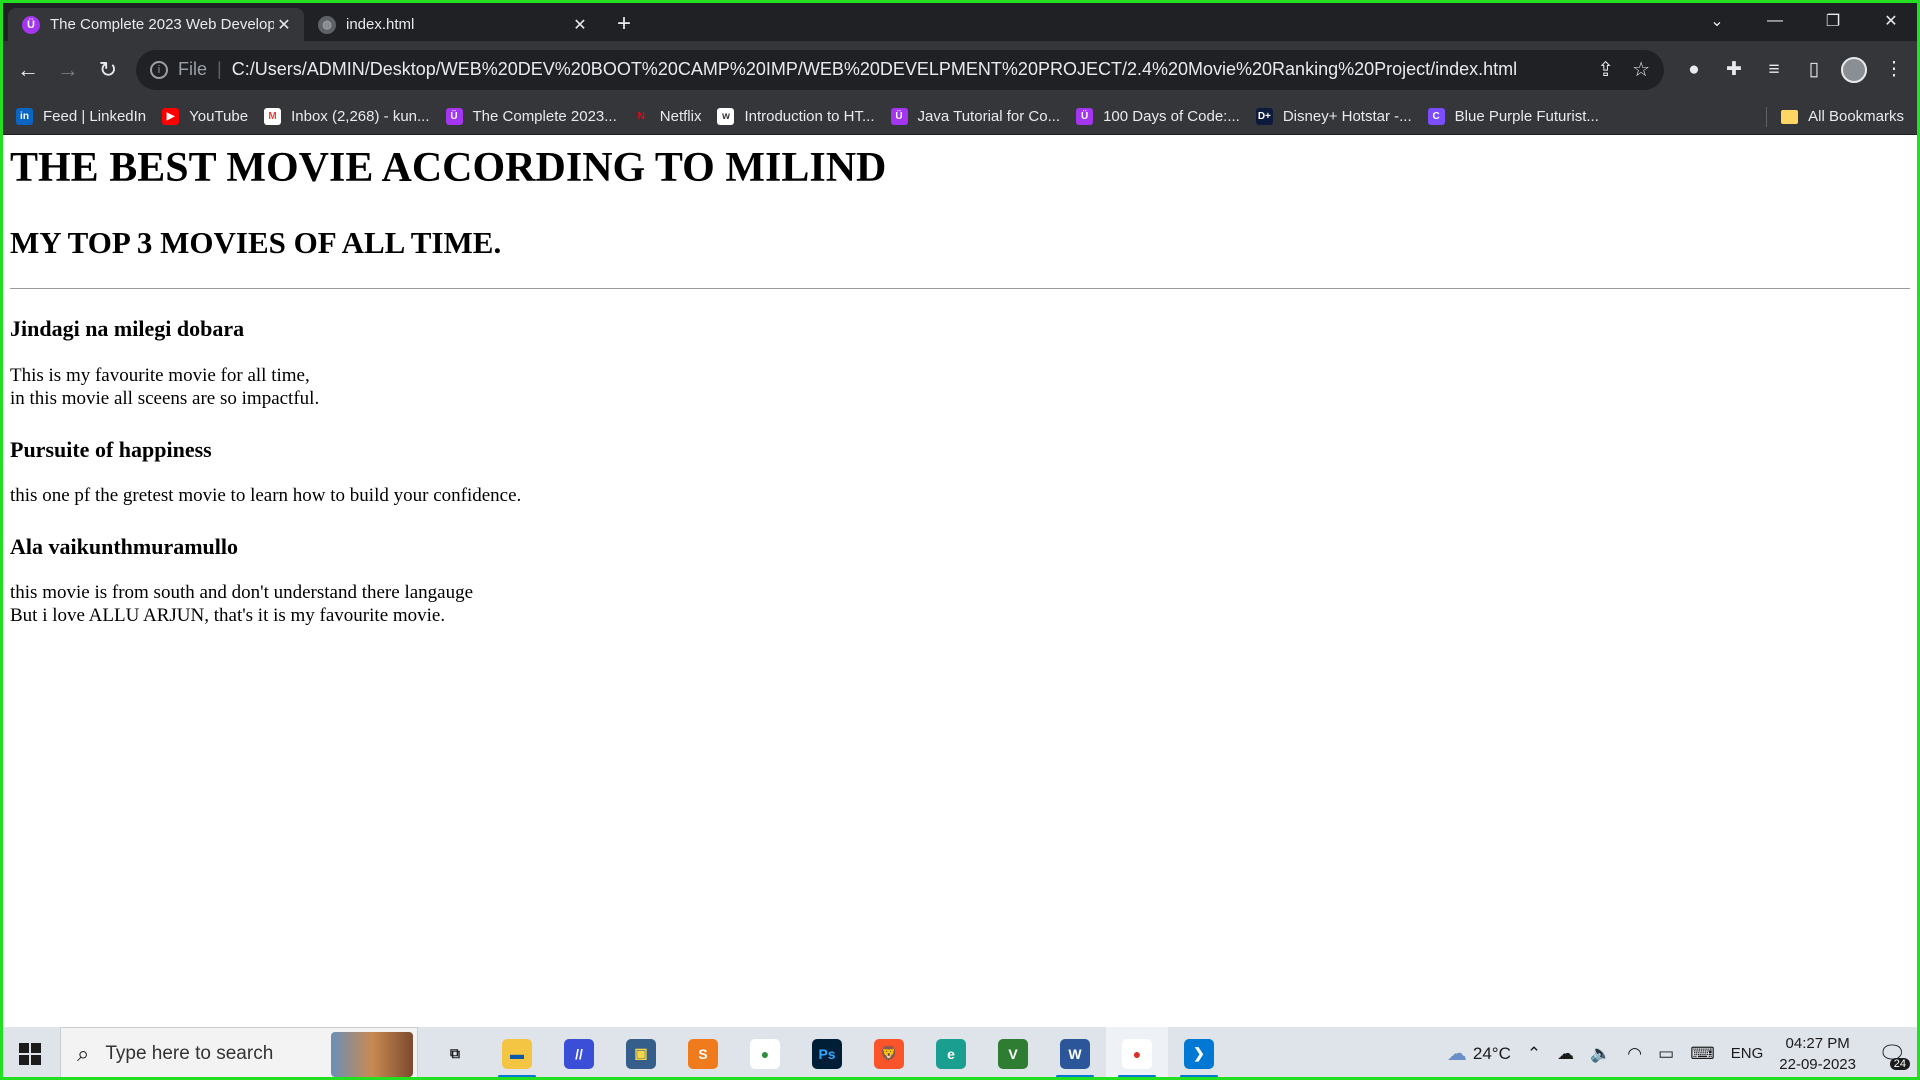 This screenshot has height=1080, width=1920. Describe the element at coordinates (372, 1054) in the screenshot. I see `search-highlight-image` at that location.